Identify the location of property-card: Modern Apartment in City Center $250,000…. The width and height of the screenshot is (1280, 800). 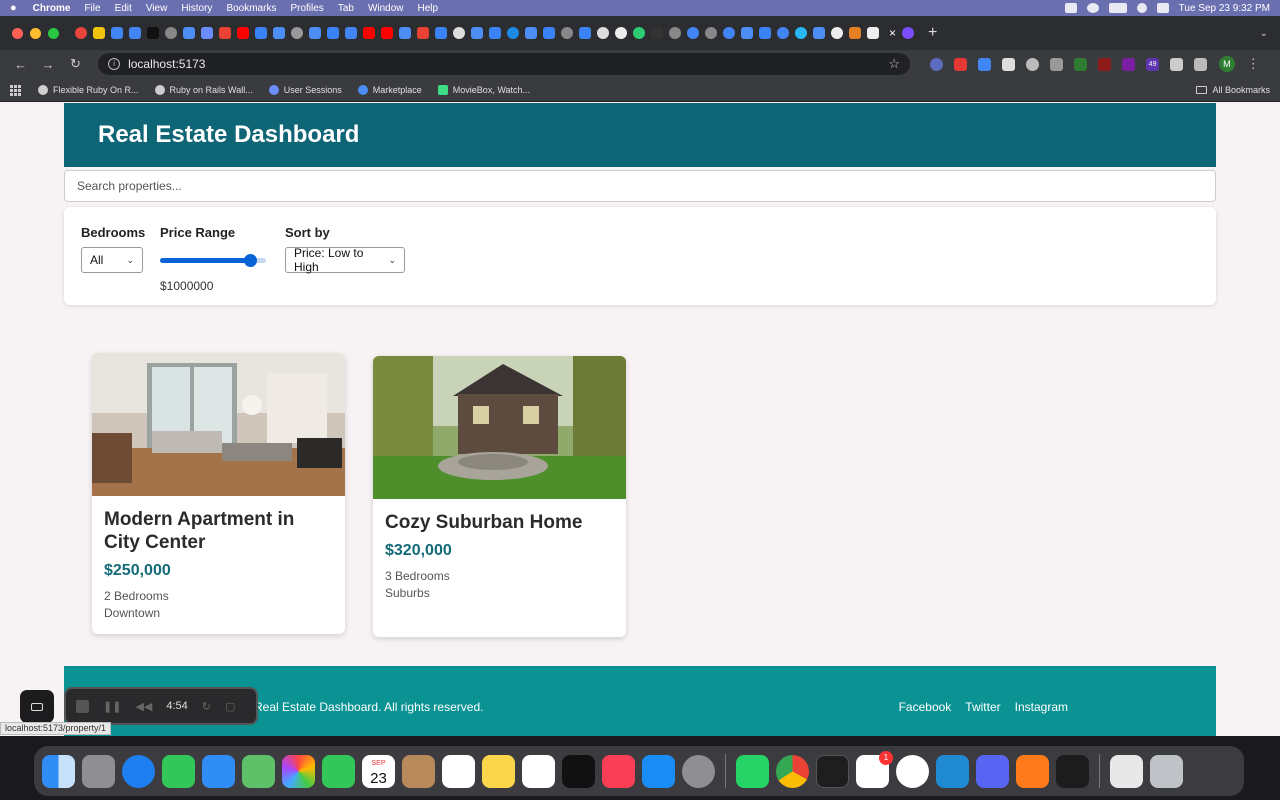
(218, 493).